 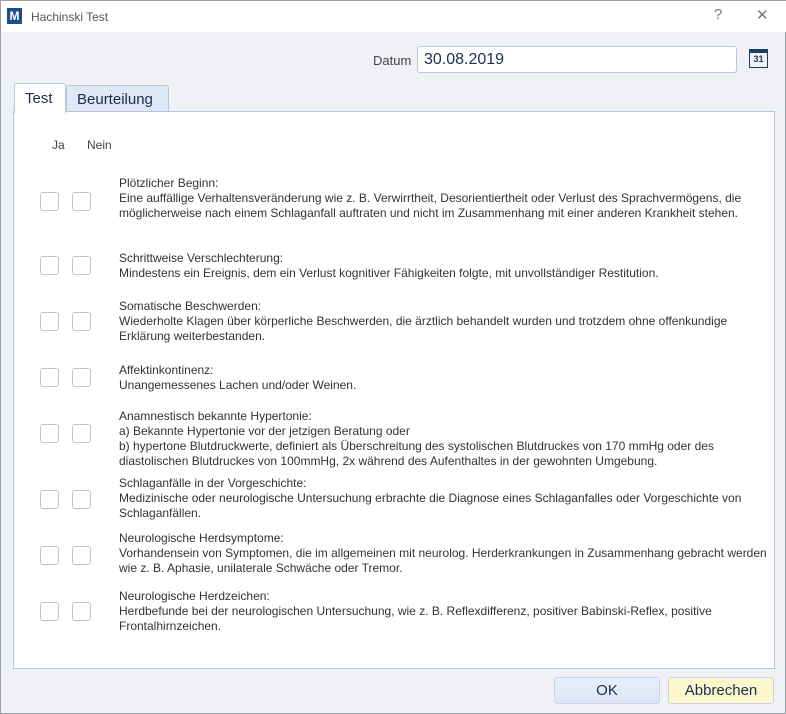 I want to click on close-button: ✕, so click(x=762, y=15).